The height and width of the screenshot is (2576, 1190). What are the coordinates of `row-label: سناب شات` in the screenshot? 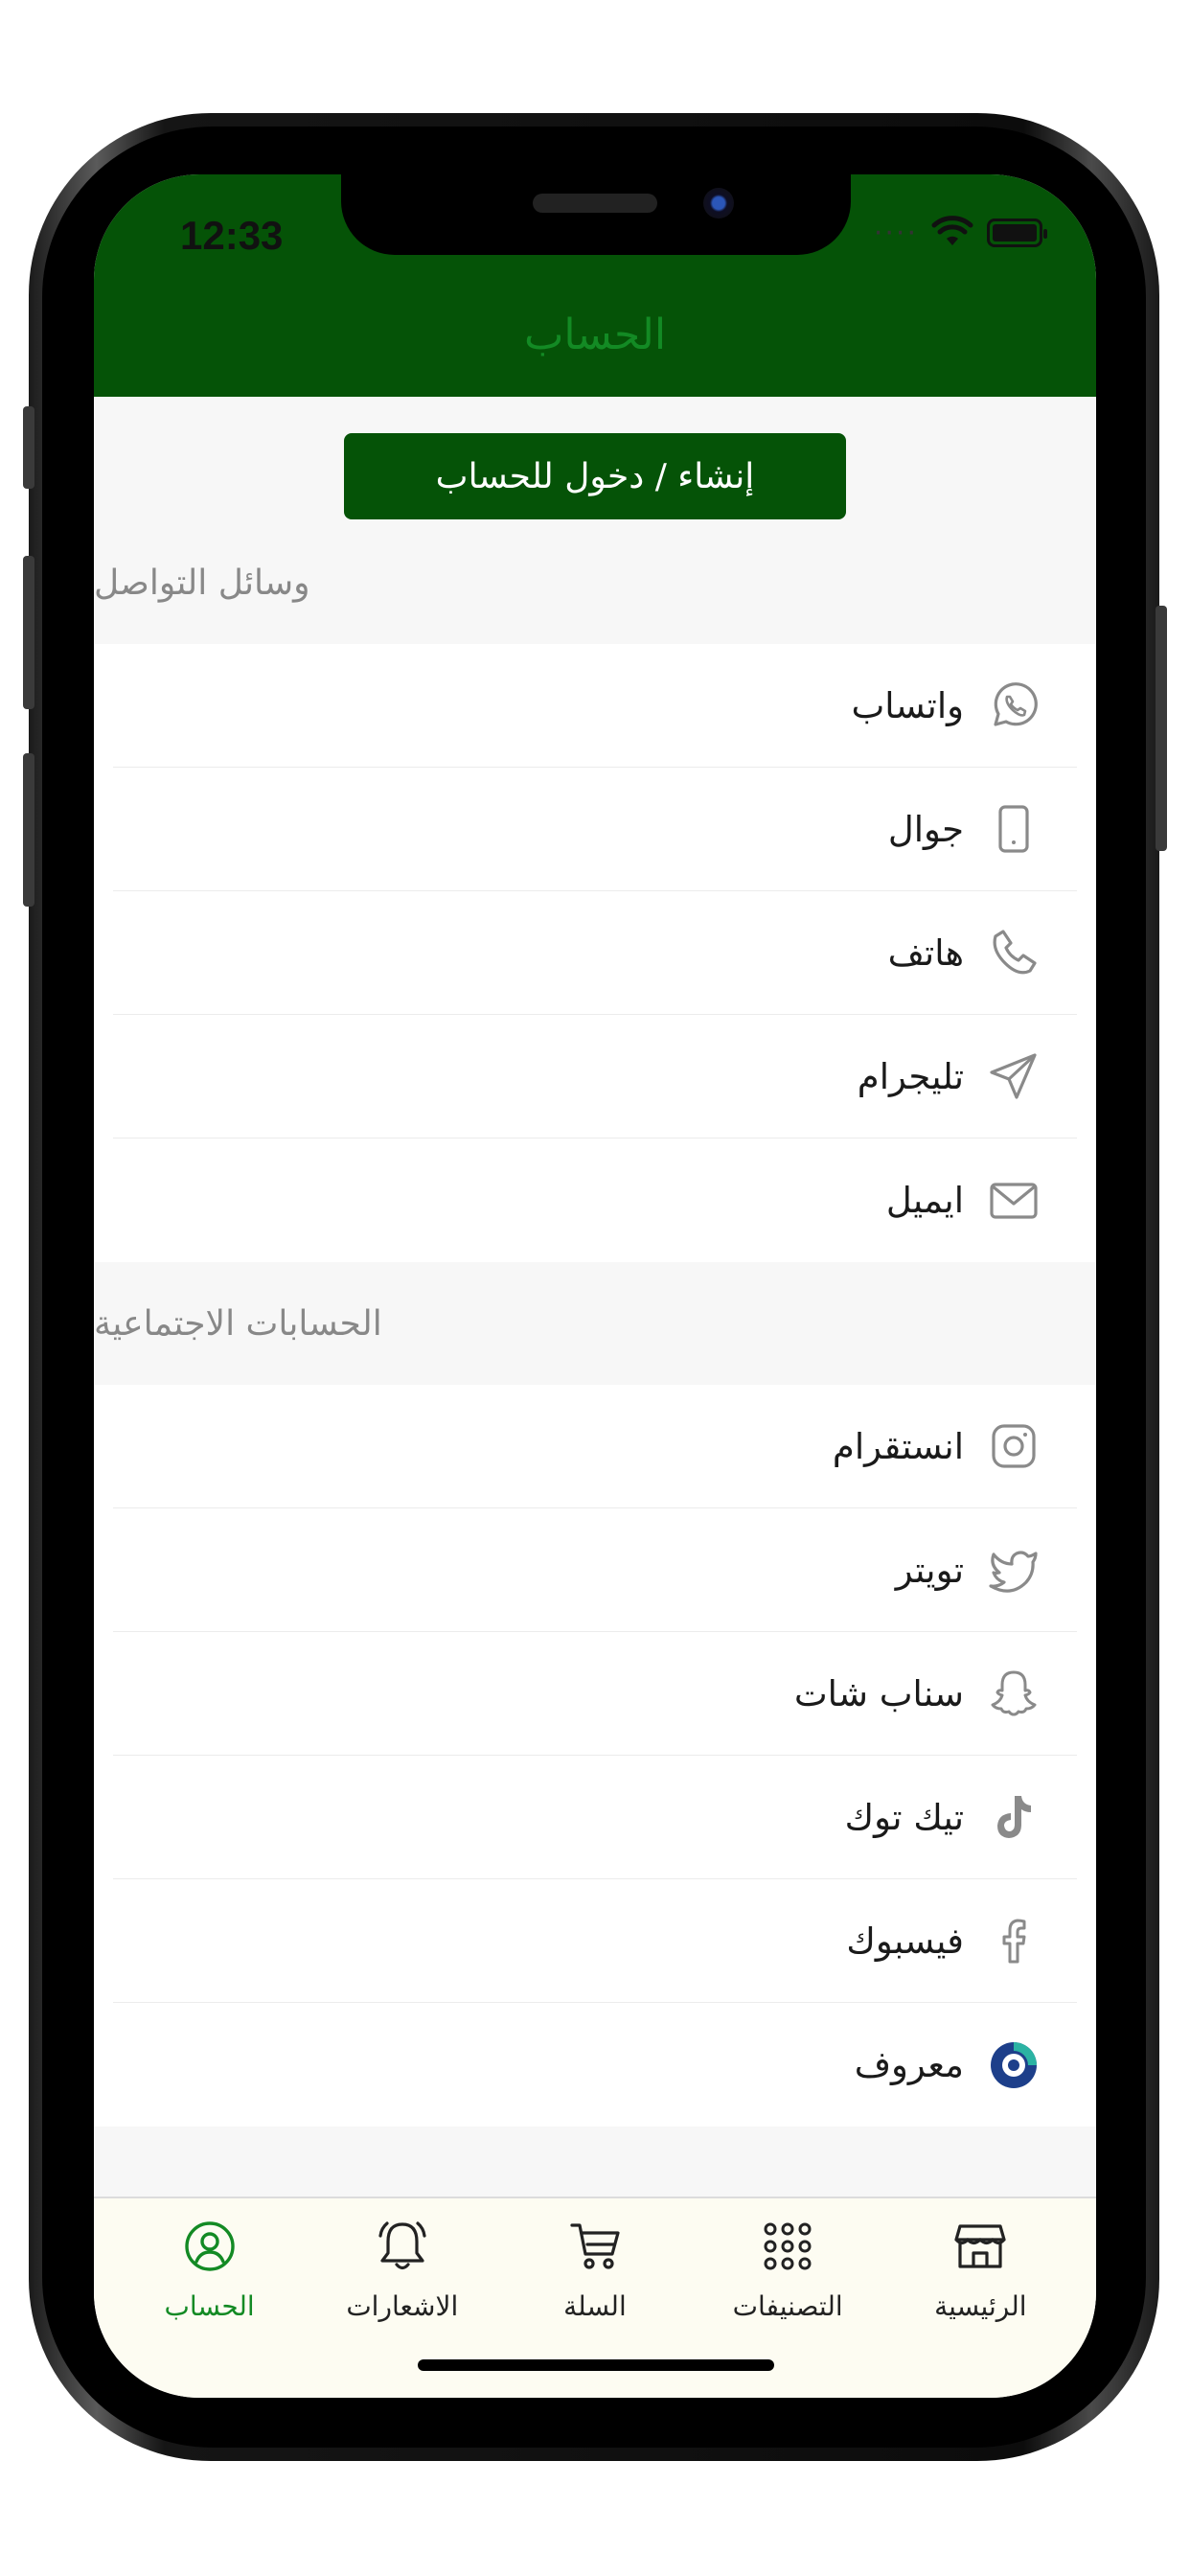 It's located at (879, 1693).